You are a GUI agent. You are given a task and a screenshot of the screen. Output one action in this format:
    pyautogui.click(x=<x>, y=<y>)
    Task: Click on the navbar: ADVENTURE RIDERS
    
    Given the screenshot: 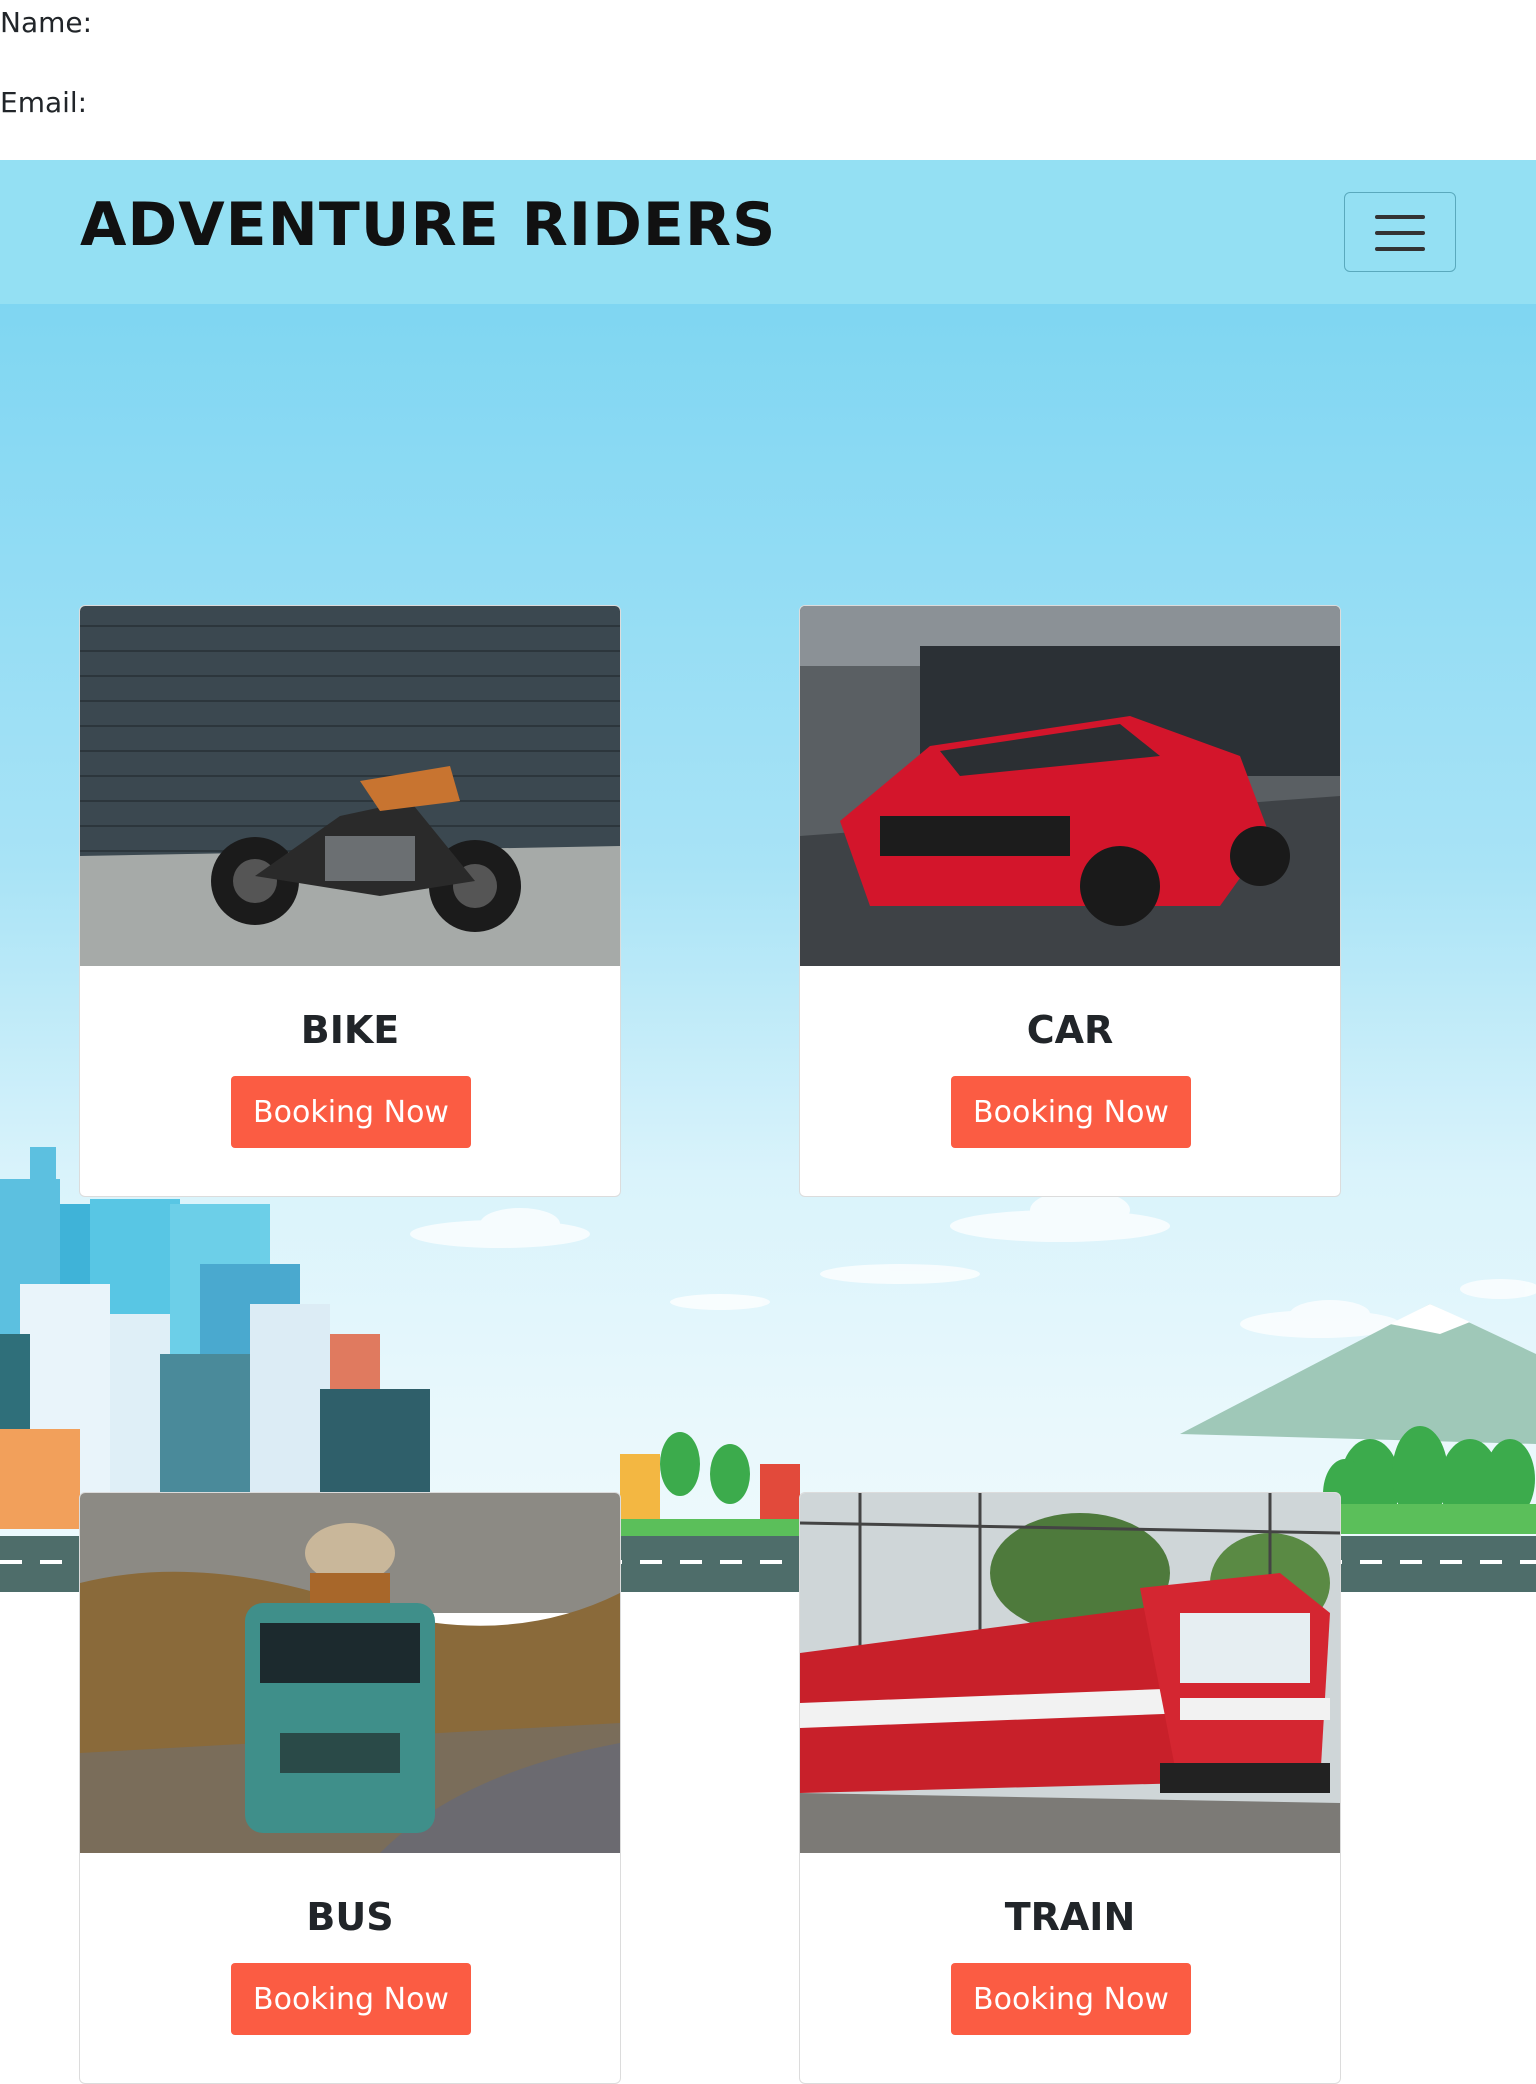 What is the action you would take?
    pyautogui.click(x=768, y=232)
    